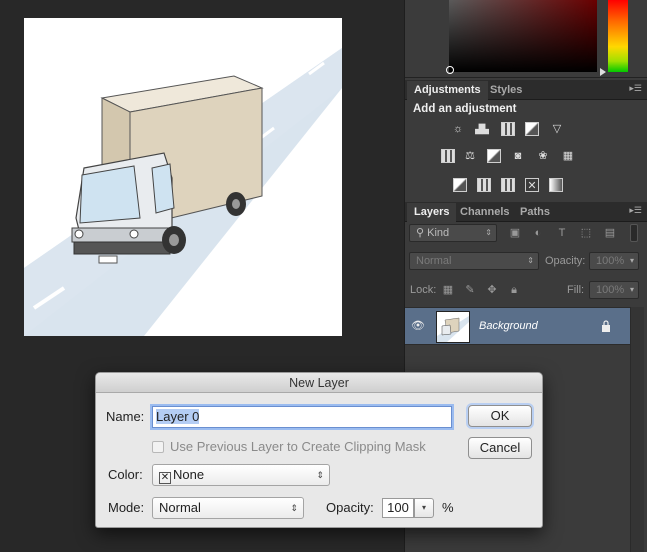  What do you see at coordinates (634, 233) in the screenshot?
I see `filter-toggle-switch` at bounding box center [634, 233].